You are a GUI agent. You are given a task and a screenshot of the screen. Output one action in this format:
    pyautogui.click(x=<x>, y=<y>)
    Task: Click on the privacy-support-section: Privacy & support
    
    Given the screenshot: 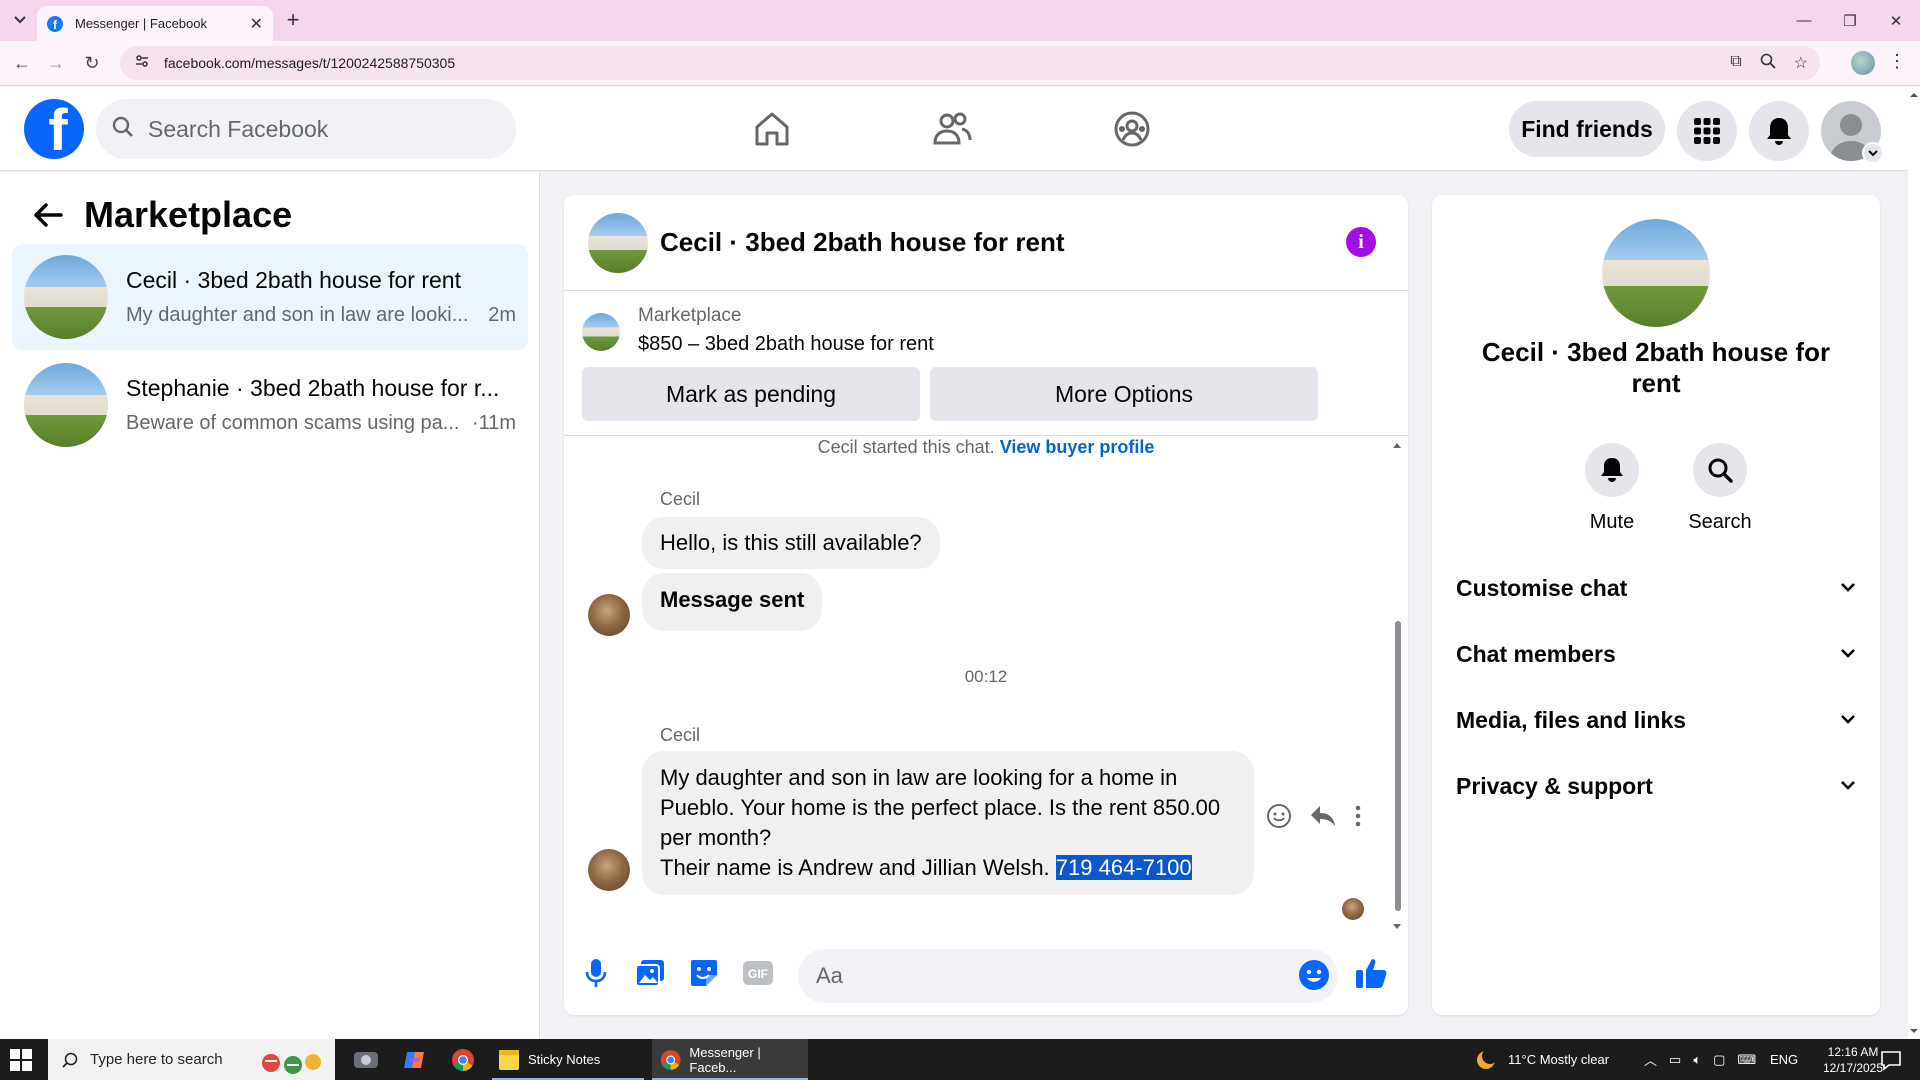 What is the action you would take?
    pyautogui.click(x=1656, y=786)
    